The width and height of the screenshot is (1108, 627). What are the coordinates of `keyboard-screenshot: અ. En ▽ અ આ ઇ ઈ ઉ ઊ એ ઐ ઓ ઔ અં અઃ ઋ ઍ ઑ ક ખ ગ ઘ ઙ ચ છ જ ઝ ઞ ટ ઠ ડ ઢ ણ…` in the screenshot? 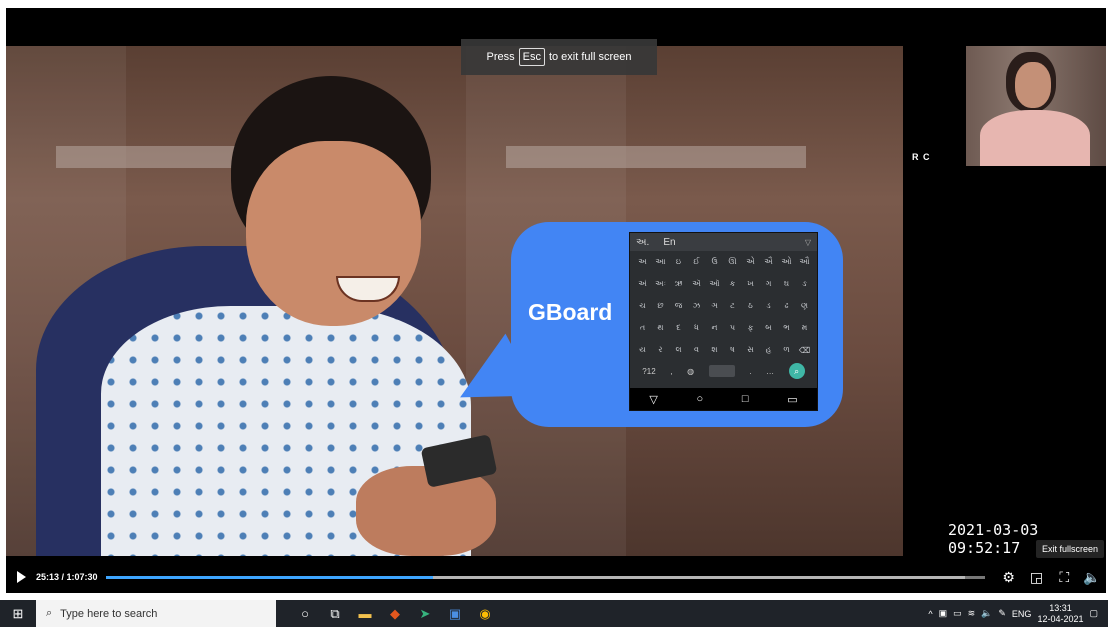 It's located at (723, 321).